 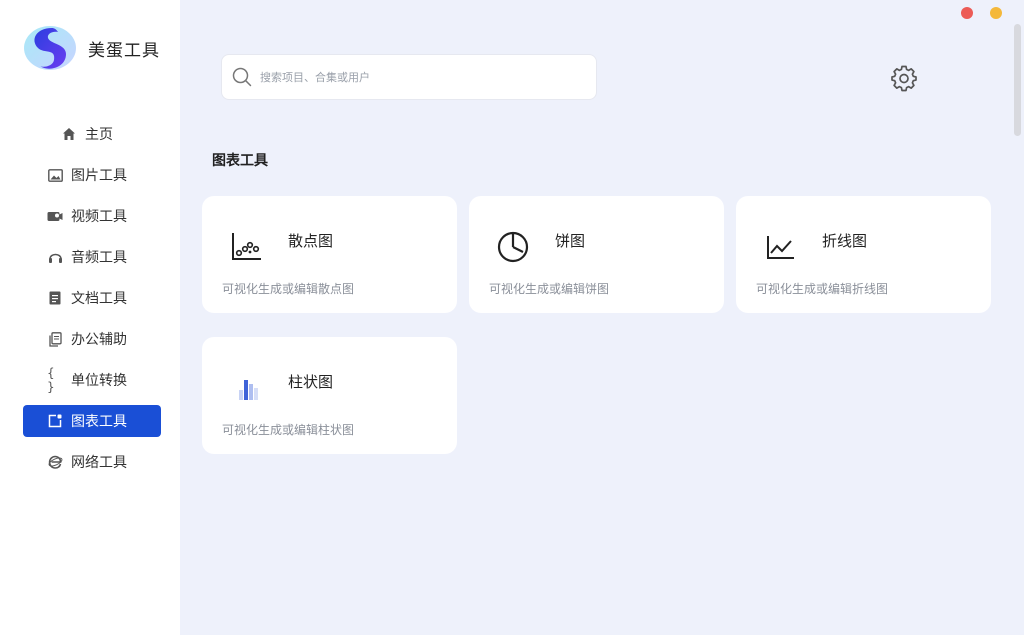 I want to click on close-window-button, so click(x=967, y=13).